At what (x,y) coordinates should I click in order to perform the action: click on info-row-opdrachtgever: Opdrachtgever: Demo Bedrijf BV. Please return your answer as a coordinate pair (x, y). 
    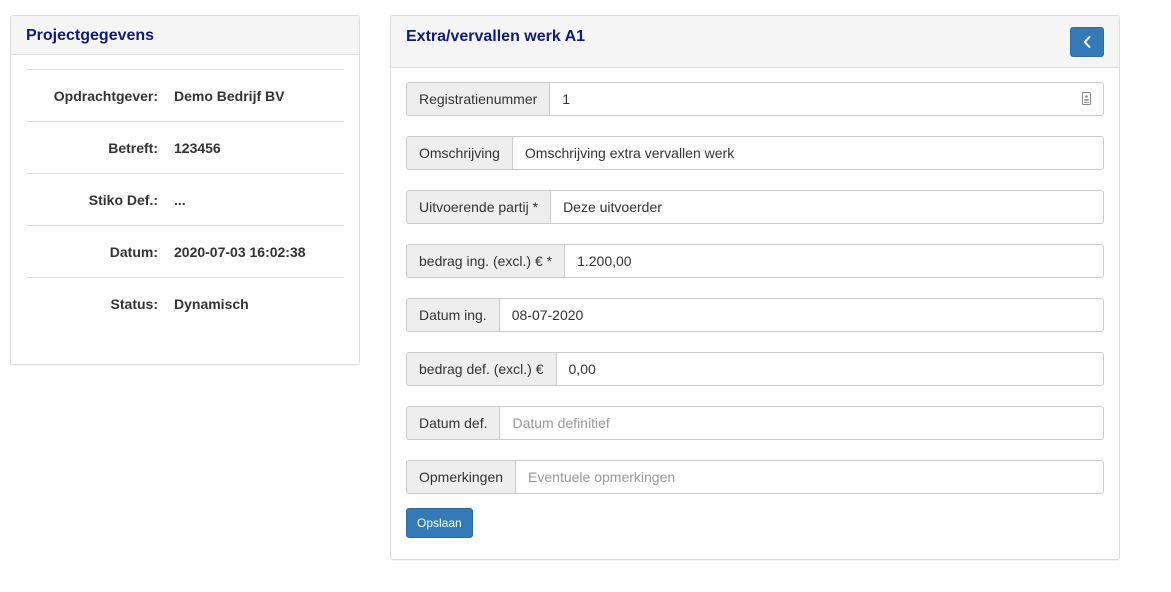
    Looking at the image, I should click on (185, 95).